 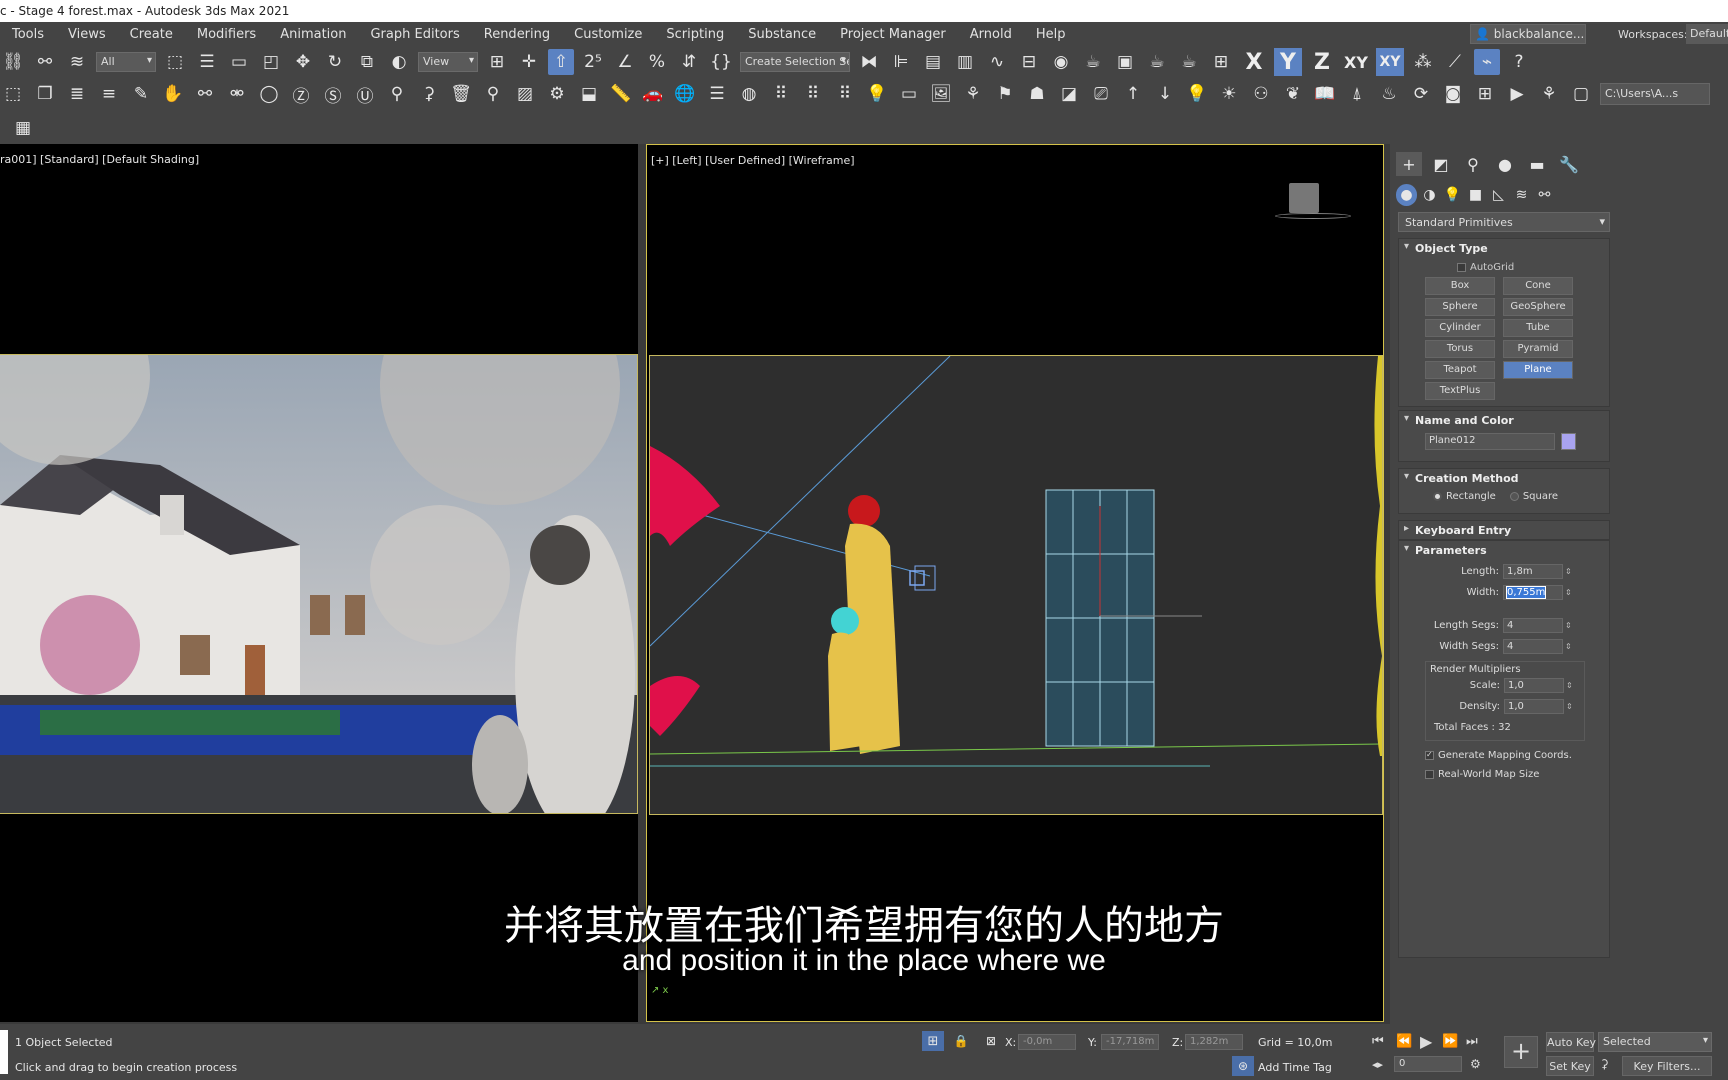 What do you see at coordinates (13, 62) in the screenshot?
I see `link-icon: ⛓` at bounding box center [13, 62].